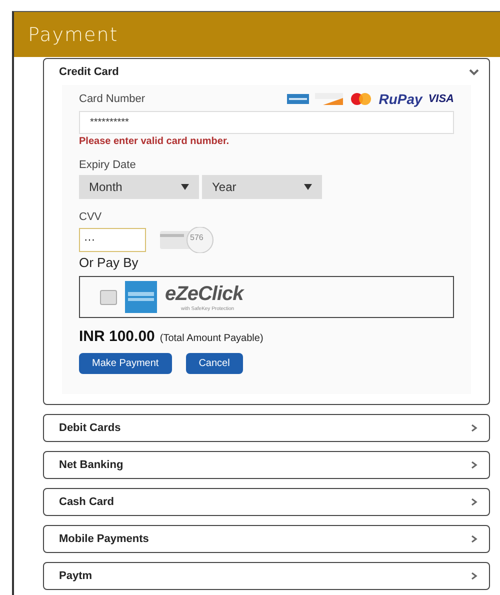  Describe the element at coordinates (112, 240) in the screenshot. I see `cvv-field: ···` at that location.